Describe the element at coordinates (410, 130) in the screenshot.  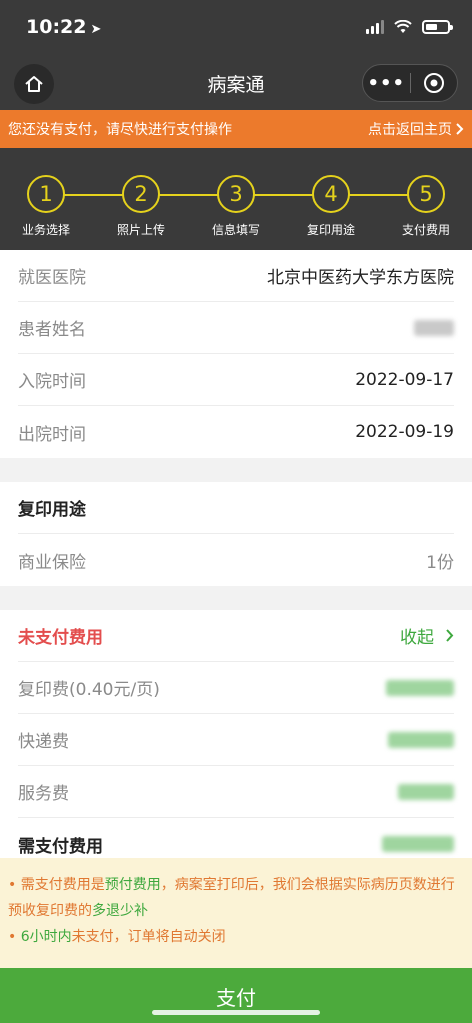
I see `back-home-label: 点击返回主页` at that location.